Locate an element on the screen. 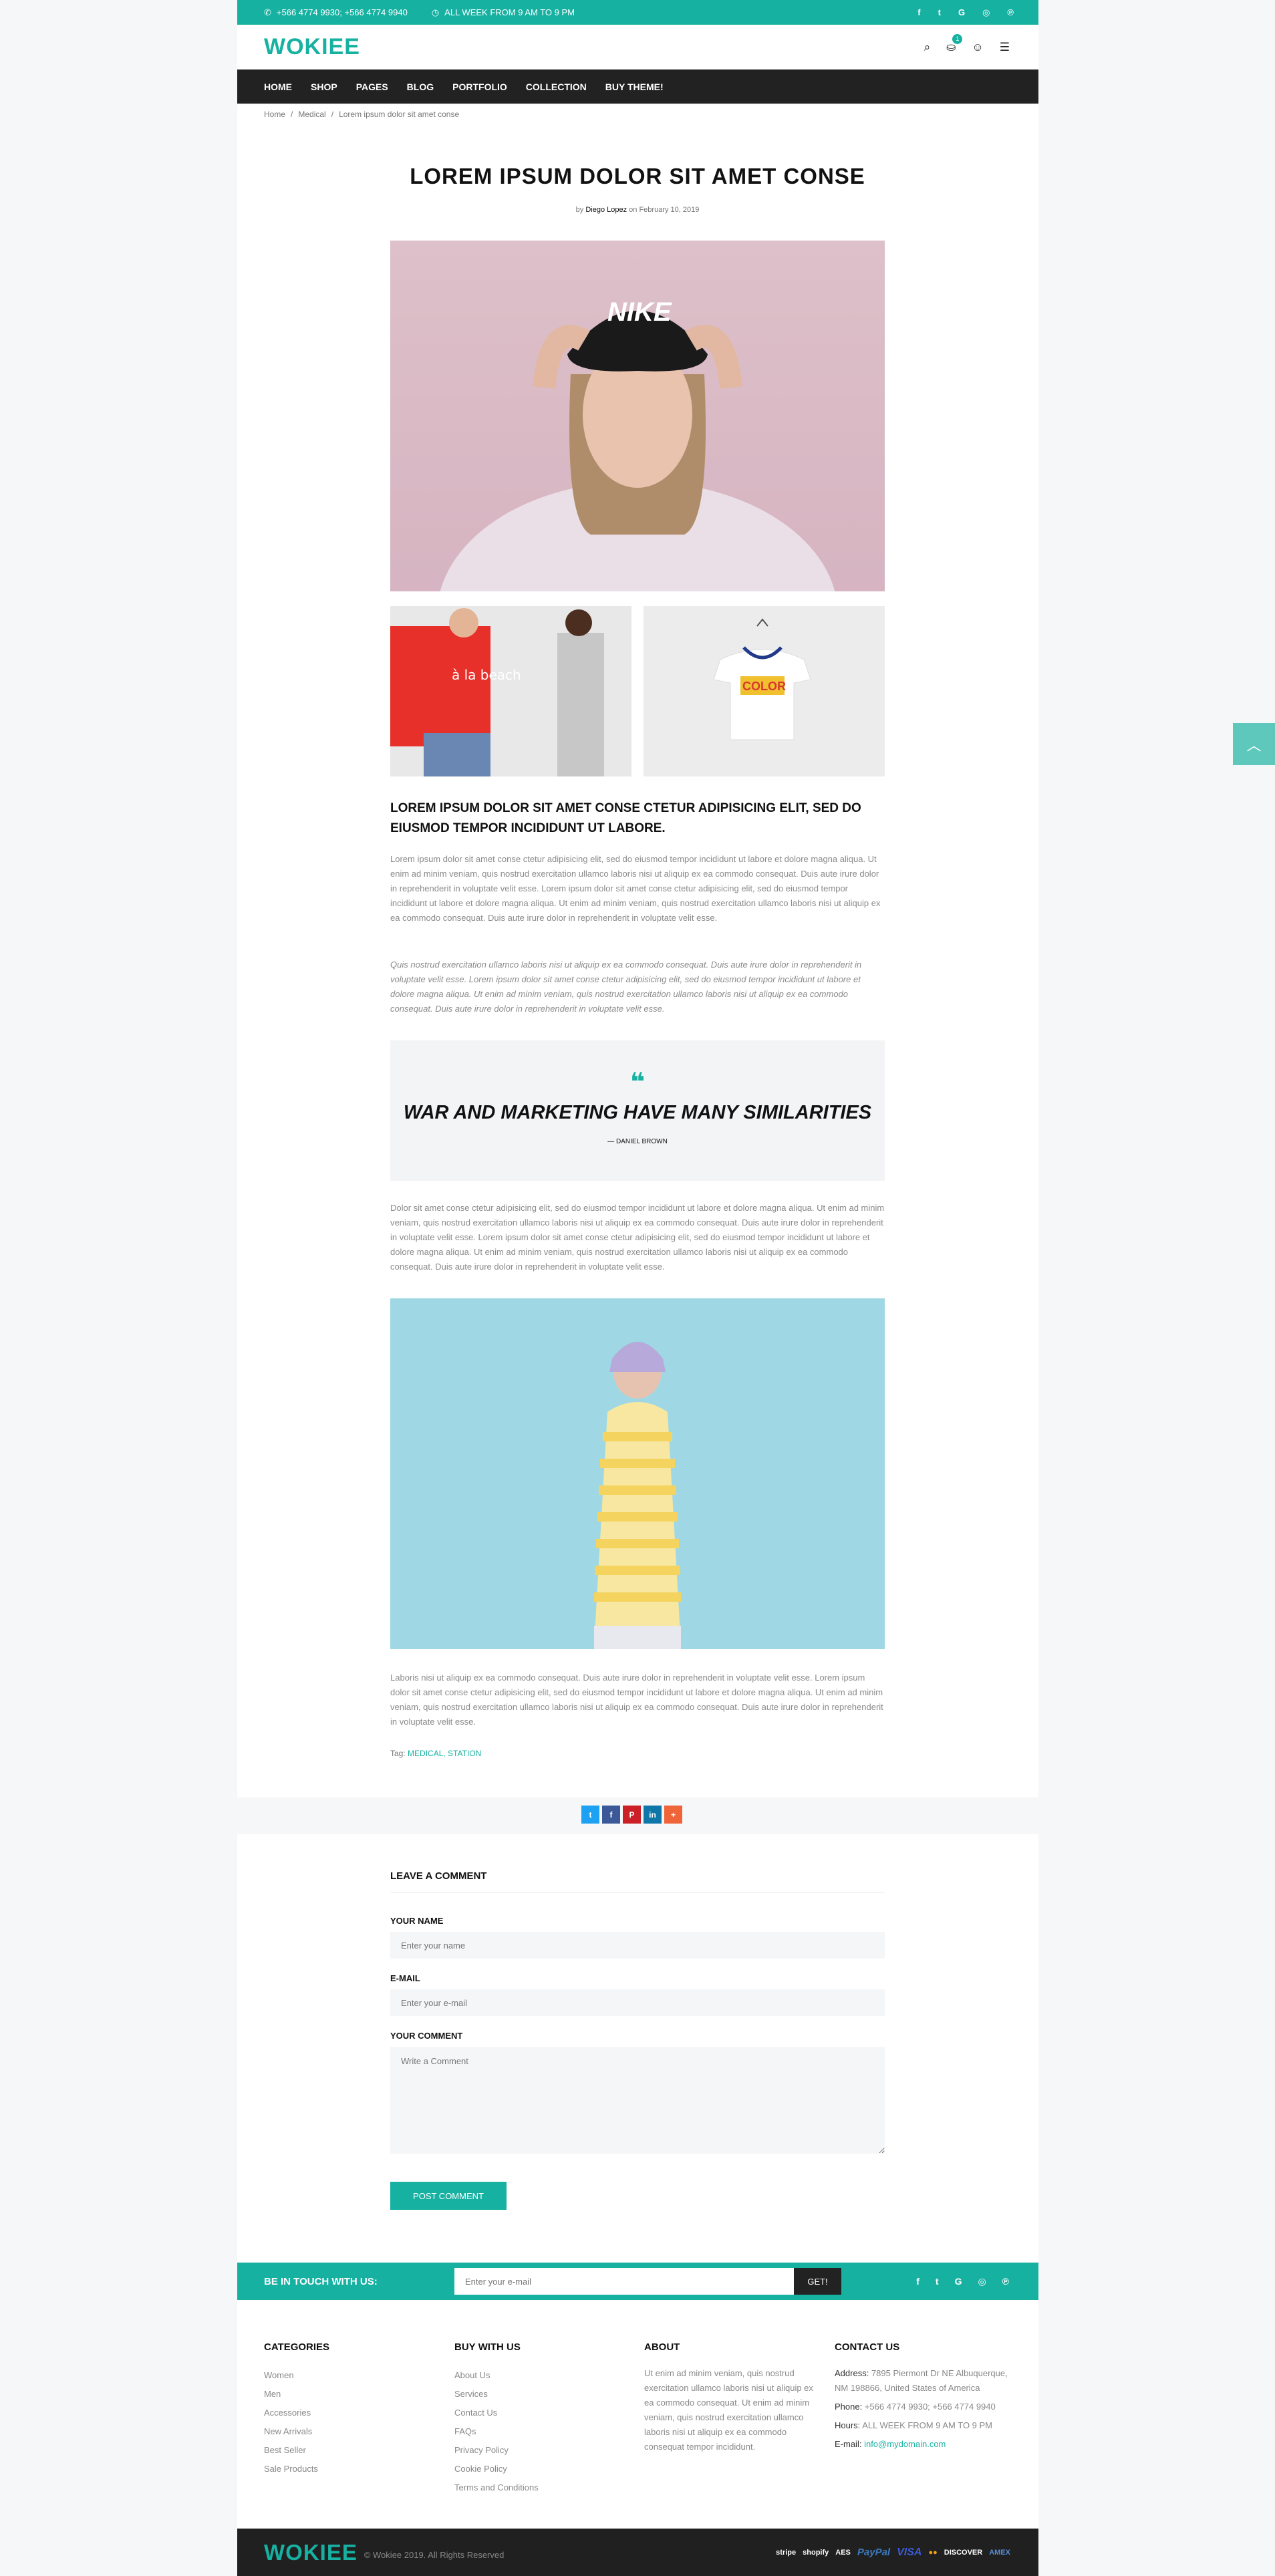 This screenshot has height=2576, width=1275. share-pinterest-button: P is located at coordinates (632, 1815).